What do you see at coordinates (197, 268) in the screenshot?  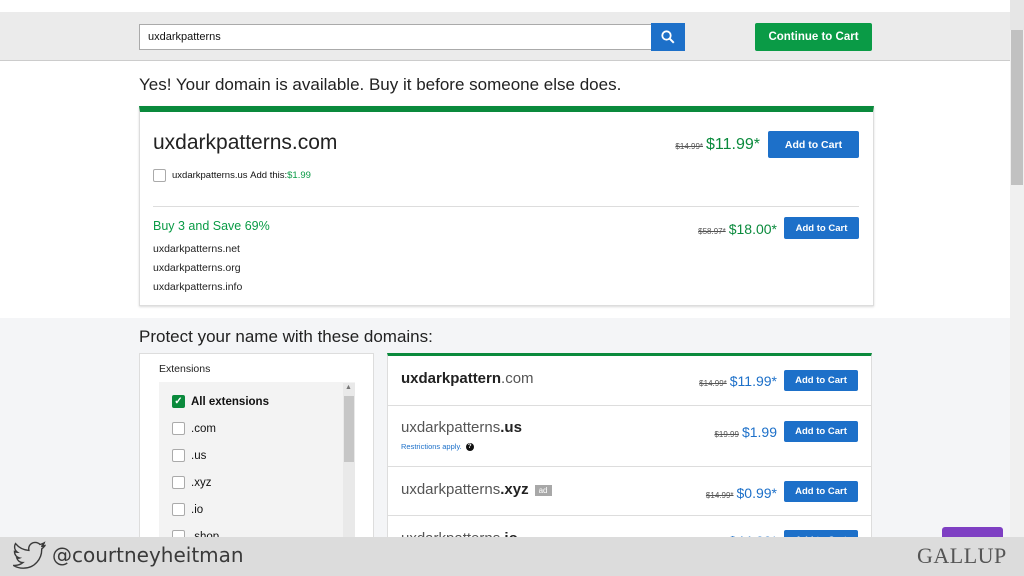 I see `bundle-item: uxdarkpatterns.org` at bounding box center [197, 268].